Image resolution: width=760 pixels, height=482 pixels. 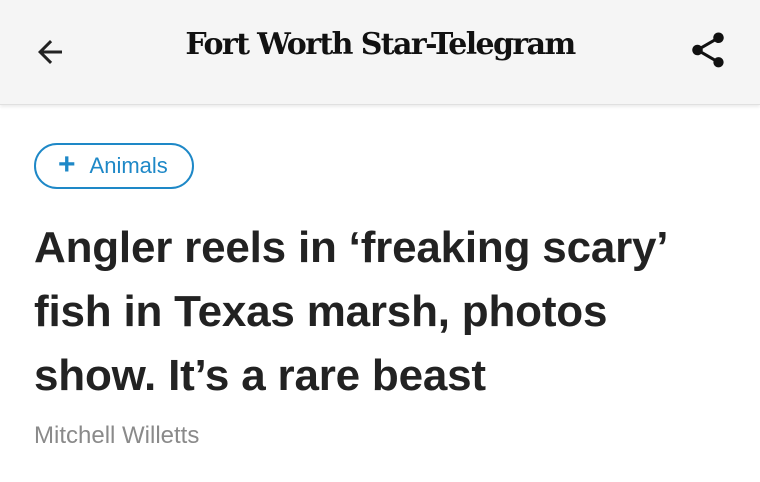 I want to click on share-button, so click(x=708, y=50).